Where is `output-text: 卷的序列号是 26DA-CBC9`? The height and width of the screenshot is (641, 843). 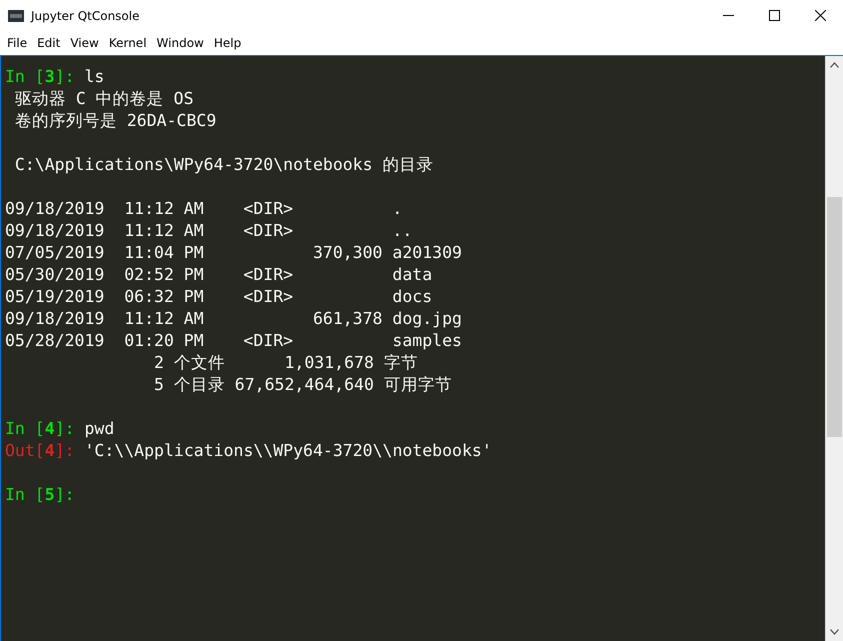 output-text: 卷的序列号是 26DA-CBC9 is located at coordinates (115, 120).